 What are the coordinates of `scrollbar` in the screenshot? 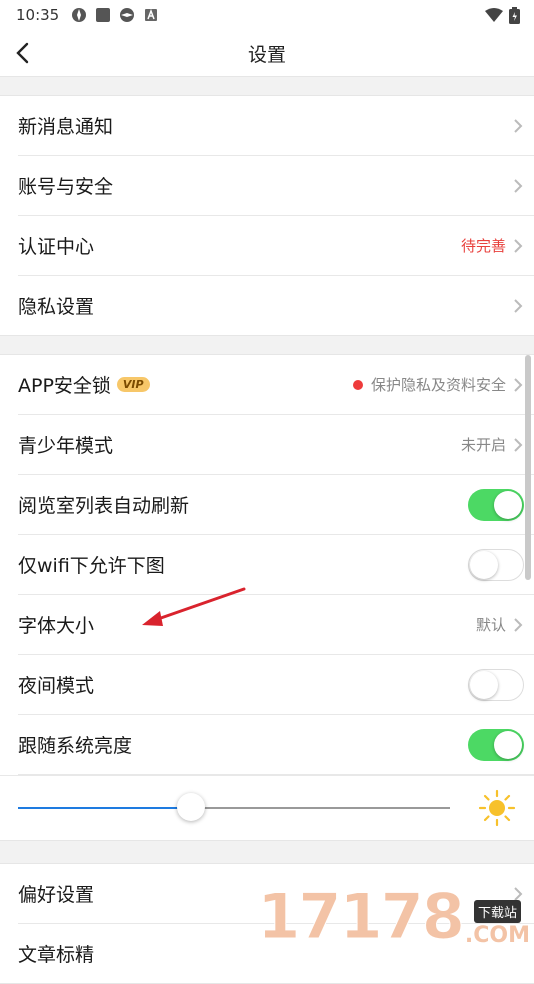 It's located at (528, 467).